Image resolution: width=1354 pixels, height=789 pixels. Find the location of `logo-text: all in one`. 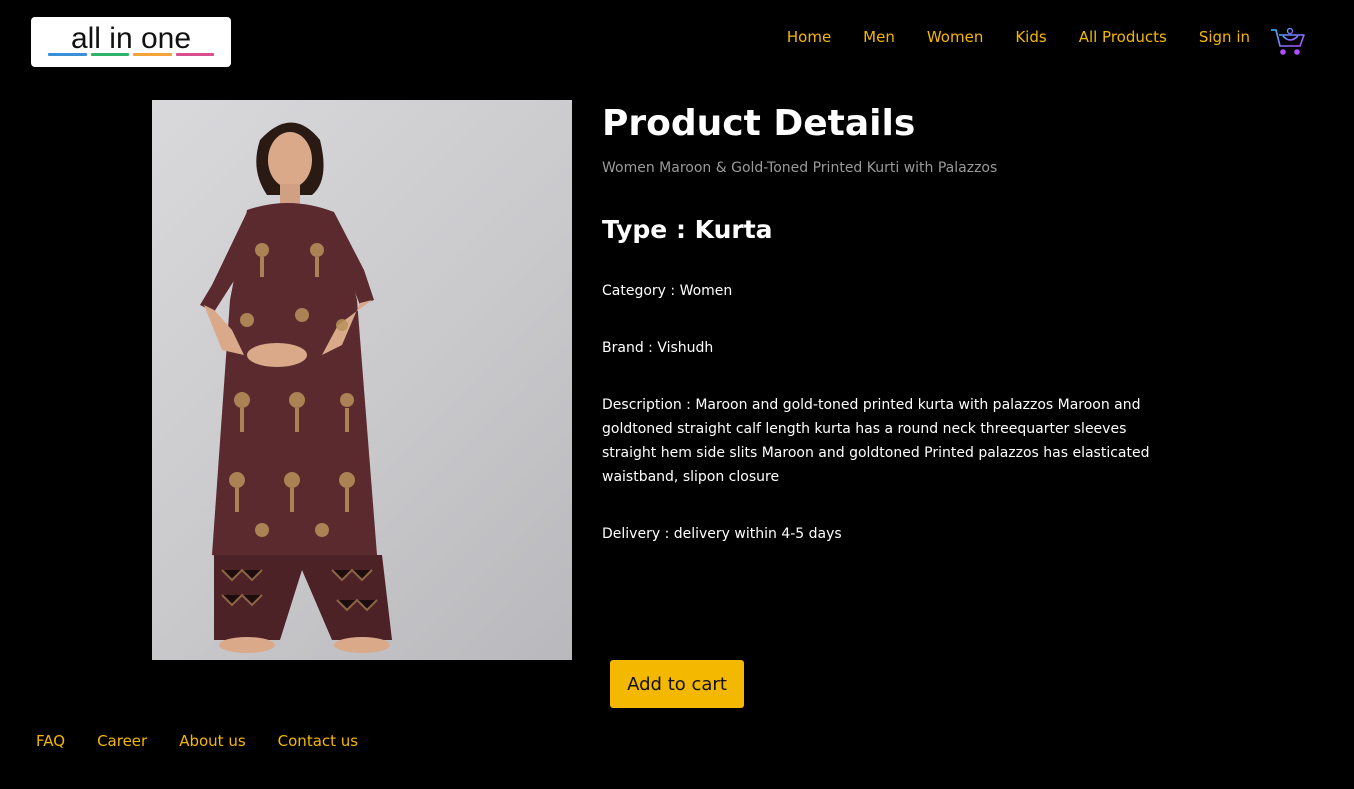

logo-text: all in one is located at coordinates (131, 38).